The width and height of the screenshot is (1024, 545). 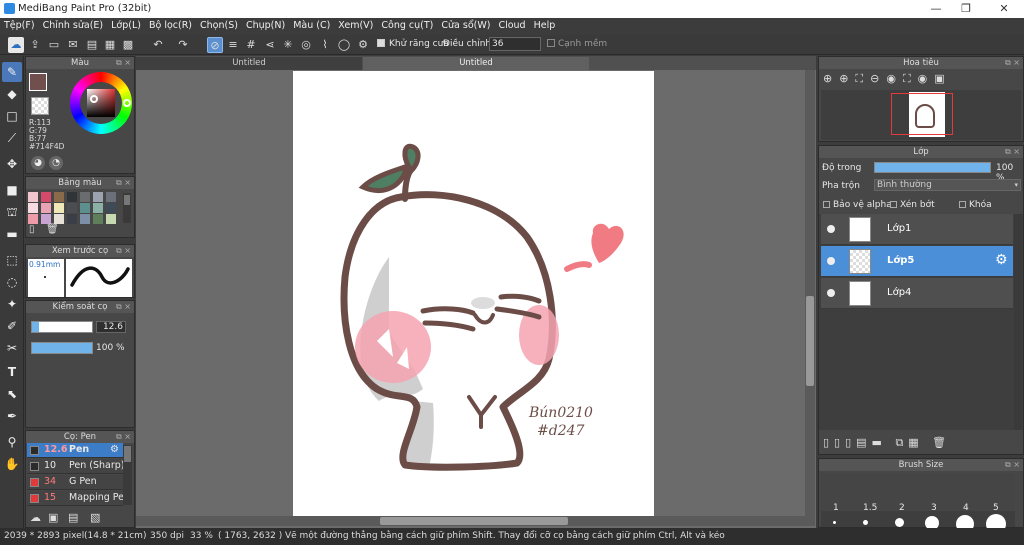 I want to click on size-cell-label: 4, so click(x=966, y=508).